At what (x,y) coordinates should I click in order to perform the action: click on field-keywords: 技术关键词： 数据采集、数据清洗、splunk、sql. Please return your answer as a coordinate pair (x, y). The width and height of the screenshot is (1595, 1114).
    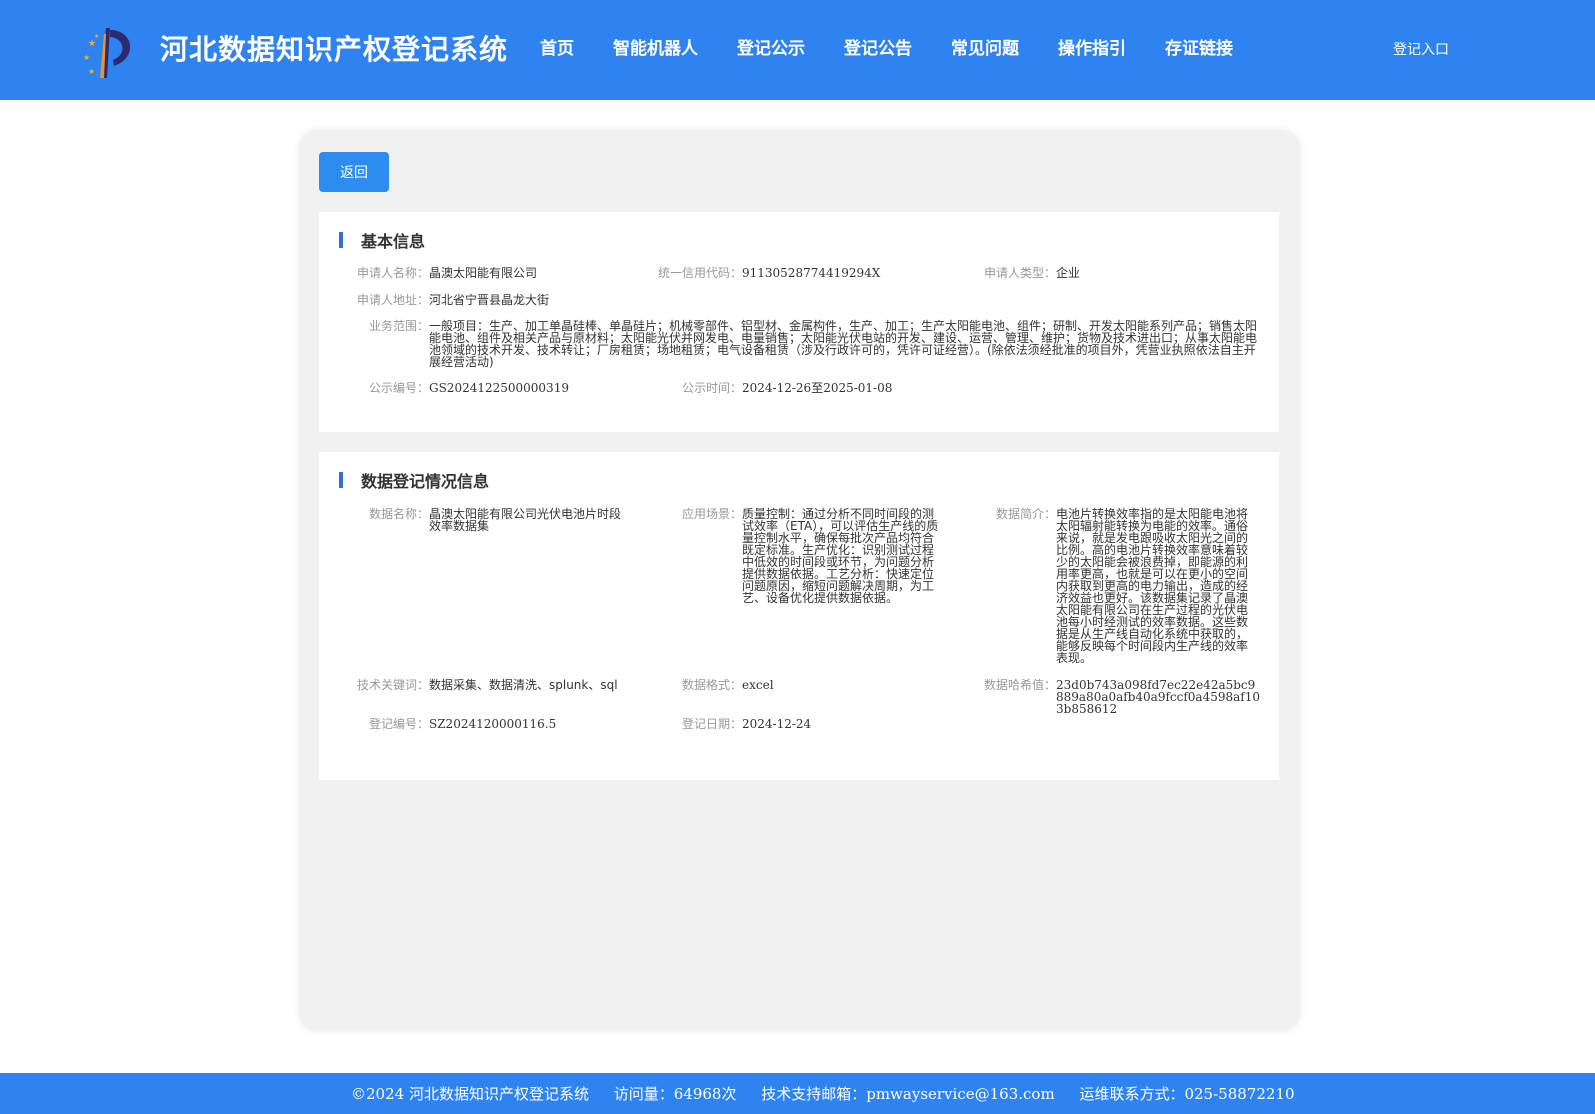
    Looking at the image, I should click on (487, 685).